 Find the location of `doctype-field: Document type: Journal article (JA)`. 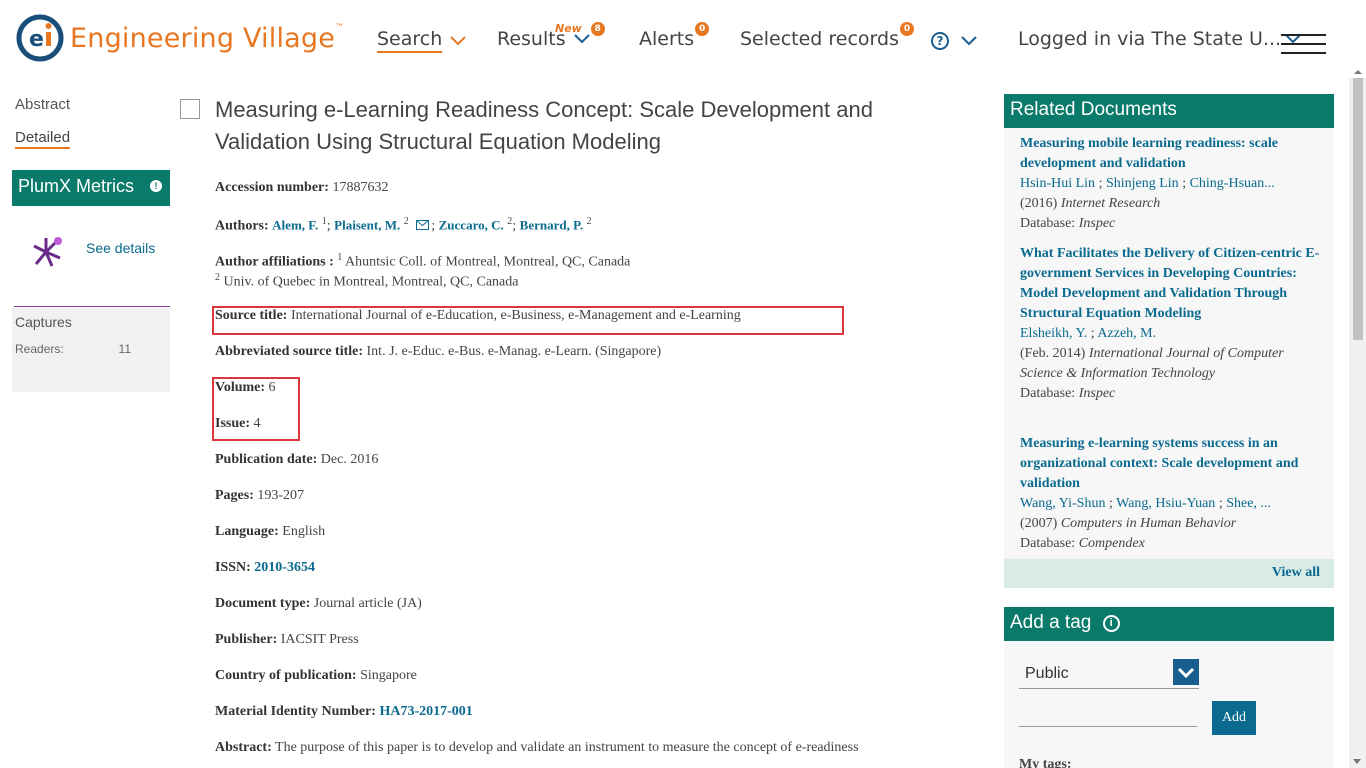

doctype-field: Document type: Journal article (JA) is located at coordinates (318, 604).